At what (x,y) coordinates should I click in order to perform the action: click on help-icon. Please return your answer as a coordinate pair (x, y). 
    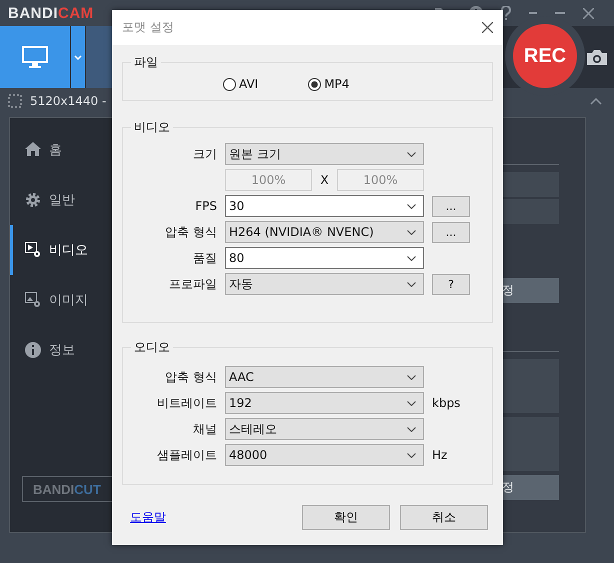
    Looking at the image, I should click on (506, 13).